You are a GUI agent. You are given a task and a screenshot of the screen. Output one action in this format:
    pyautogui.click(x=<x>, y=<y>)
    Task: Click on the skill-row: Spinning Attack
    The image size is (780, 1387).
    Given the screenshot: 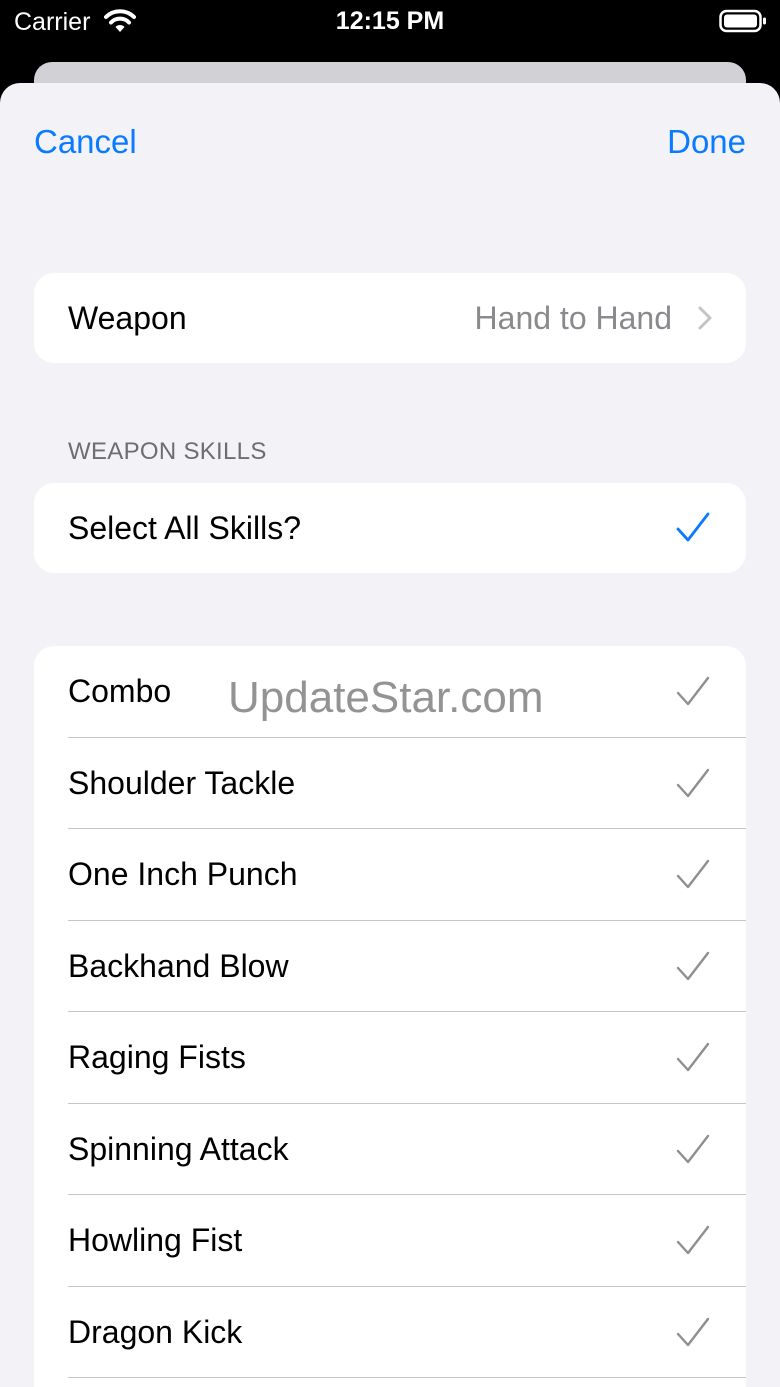 What is the action you would take?
    pyautogui.click(x=390, y=1149)
    